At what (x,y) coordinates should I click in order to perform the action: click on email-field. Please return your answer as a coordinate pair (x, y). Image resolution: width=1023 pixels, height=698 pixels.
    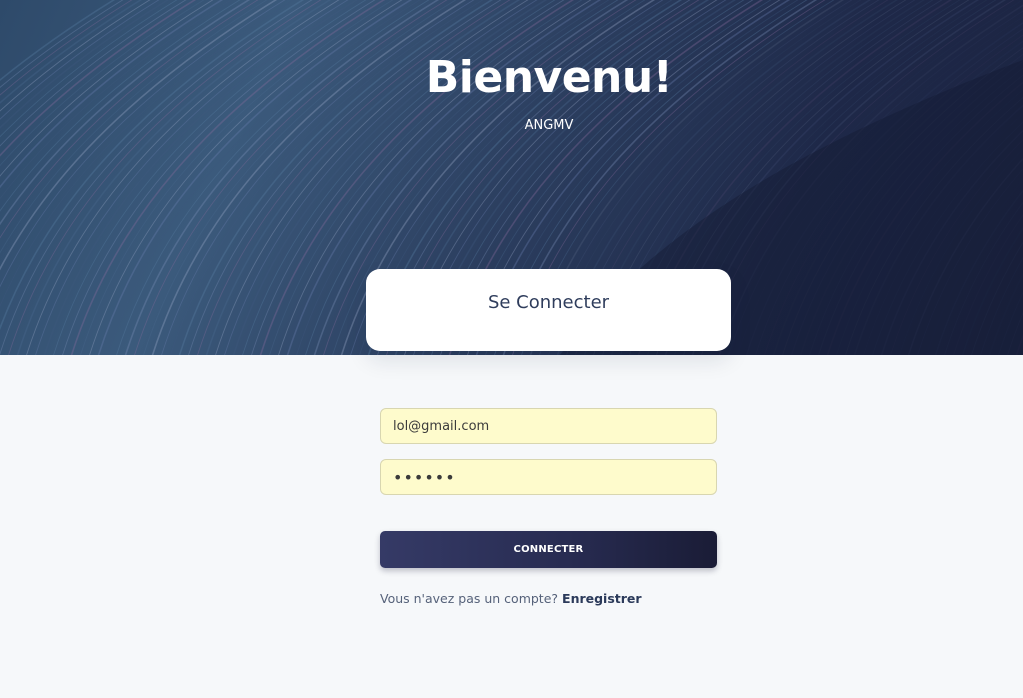
    Looking at the image, I should click on (548, 426).